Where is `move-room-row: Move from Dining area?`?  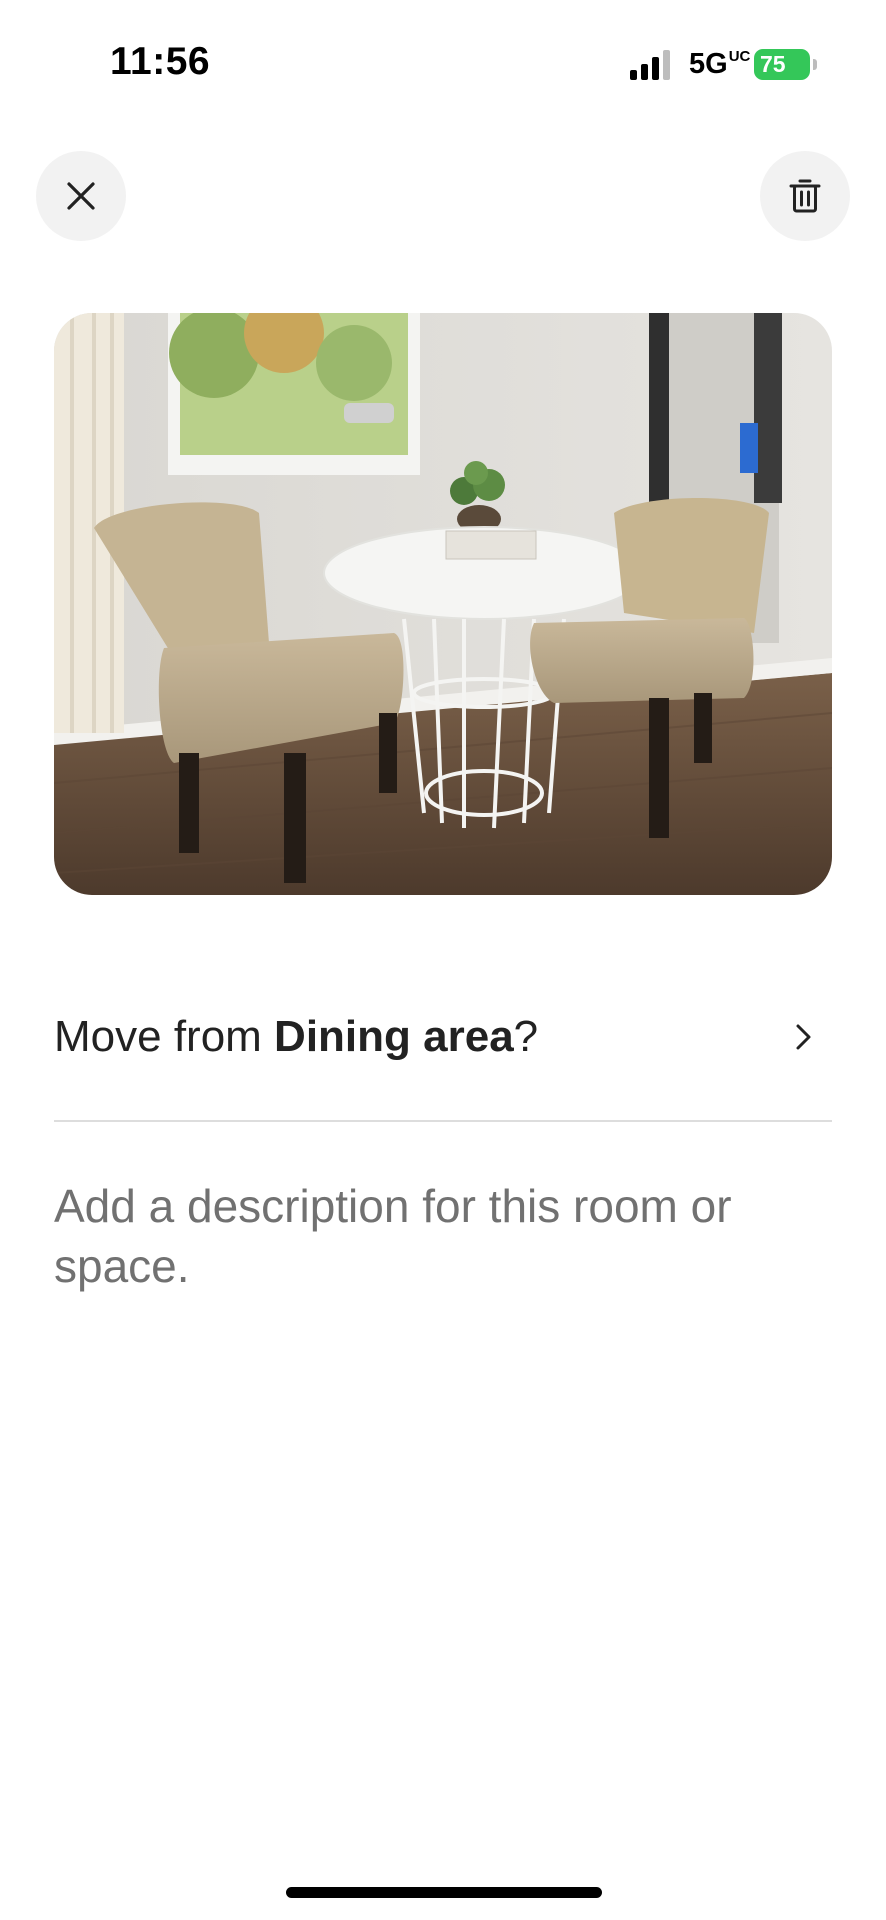 move-room-row: Move from Dining area? is located at coordinates (443, 1037).